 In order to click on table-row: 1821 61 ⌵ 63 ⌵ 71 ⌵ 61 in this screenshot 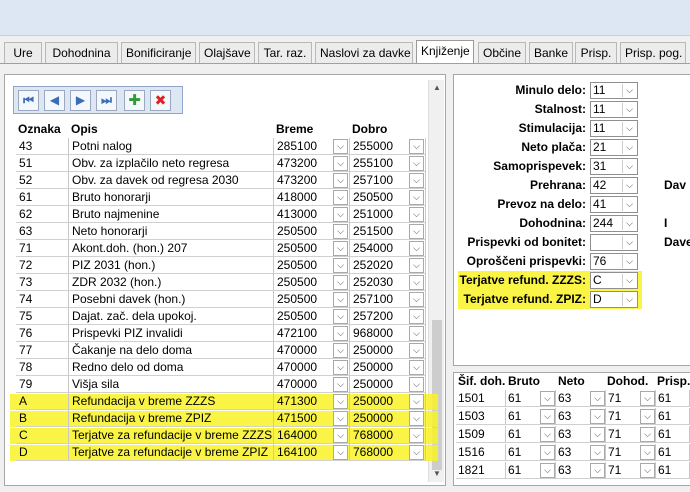, I will do `click(573, 470)`.